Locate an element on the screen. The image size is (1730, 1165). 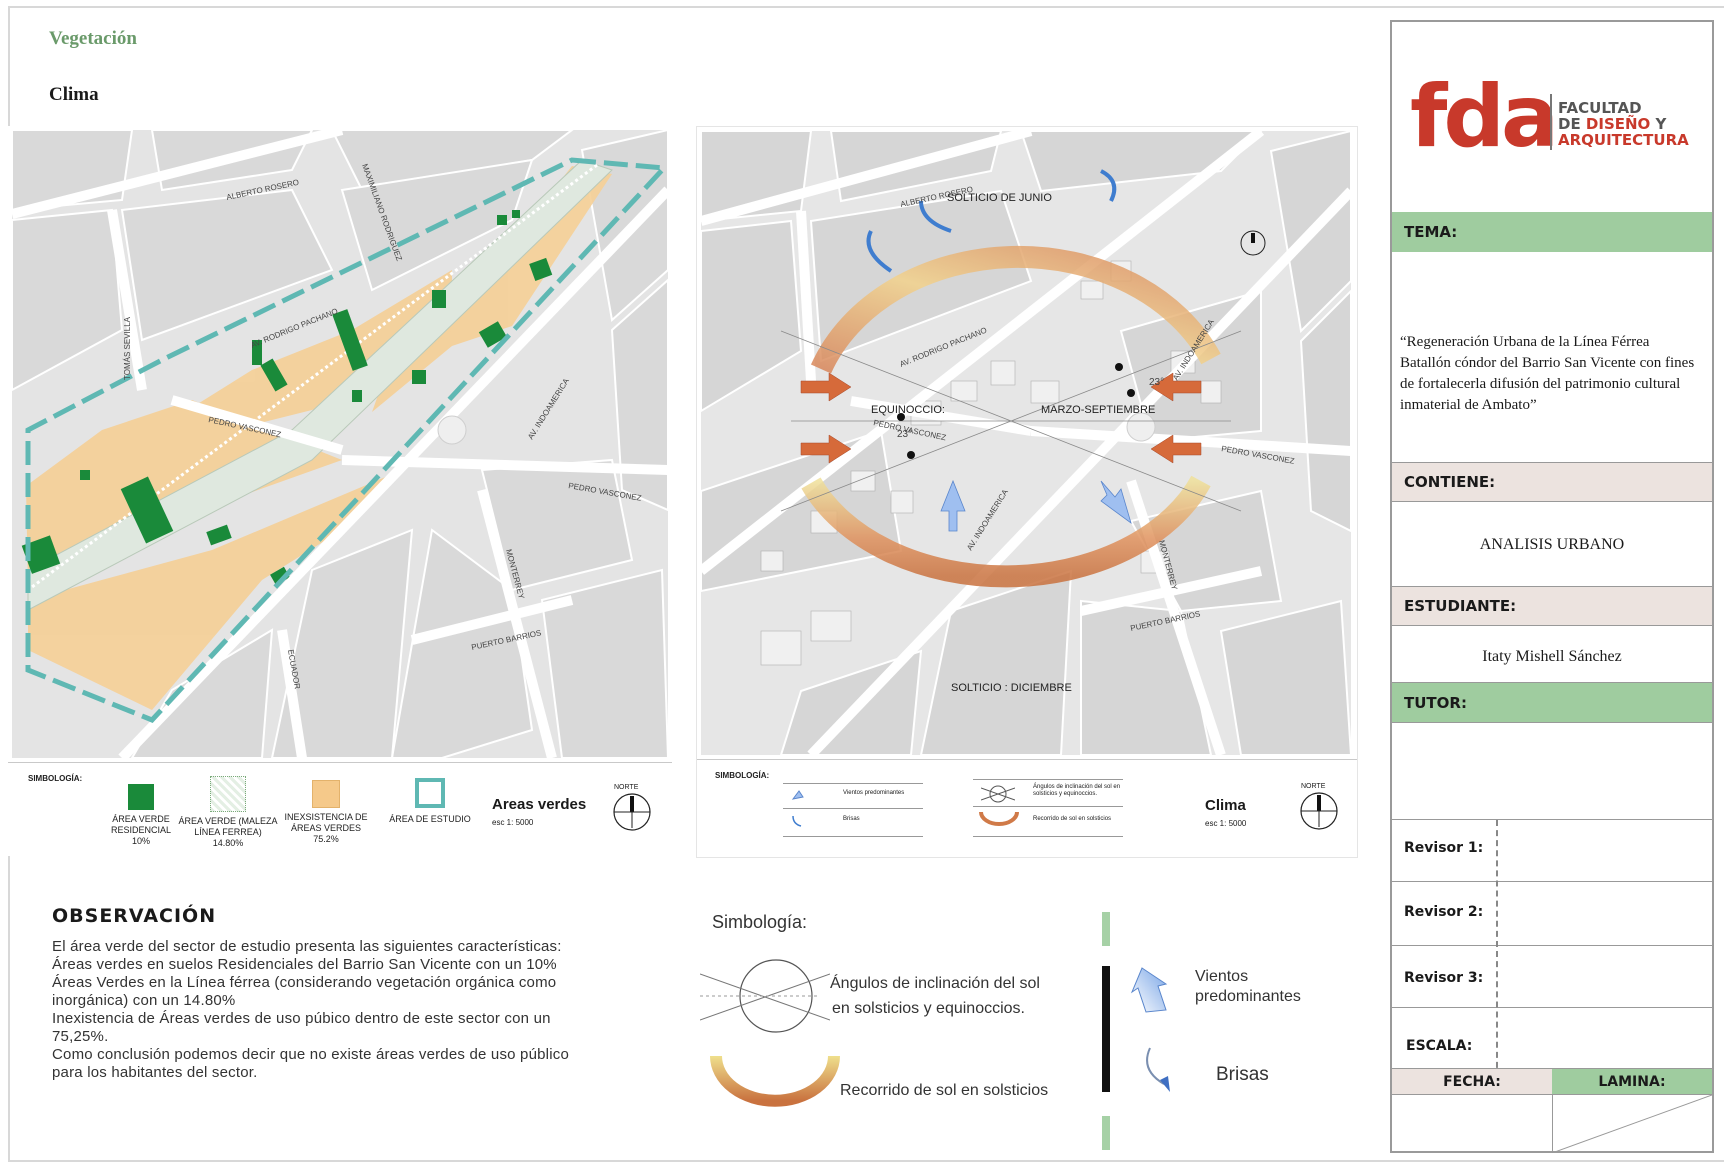
contiene-header: CONTIENE: is located at coordinates (1552, 482).